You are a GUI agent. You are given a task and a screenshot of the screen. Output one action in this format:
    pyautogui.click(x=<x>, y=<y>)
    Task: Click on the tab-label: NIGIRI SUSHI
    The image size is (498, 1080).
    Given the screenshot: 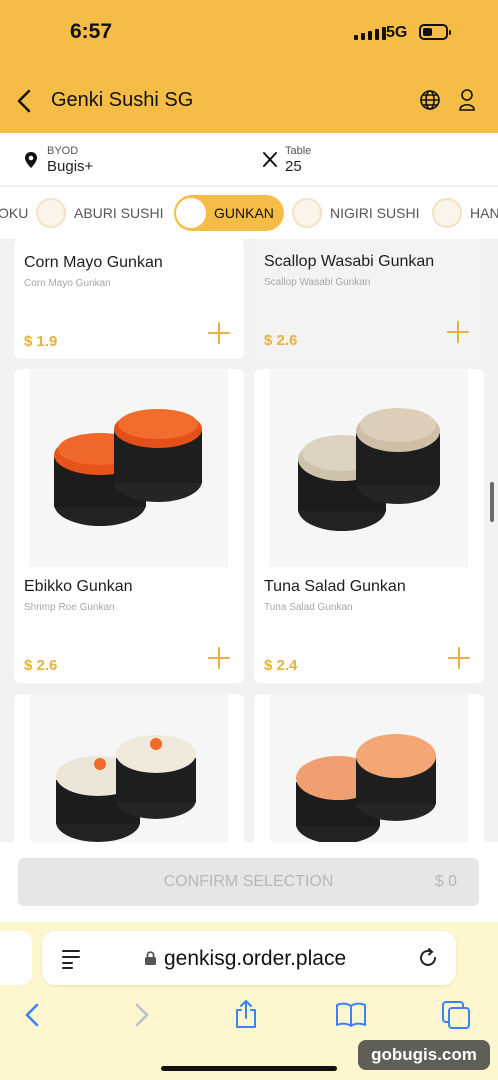 What is the action you would take?
    pyautogui.click(x=375, y=213)
    